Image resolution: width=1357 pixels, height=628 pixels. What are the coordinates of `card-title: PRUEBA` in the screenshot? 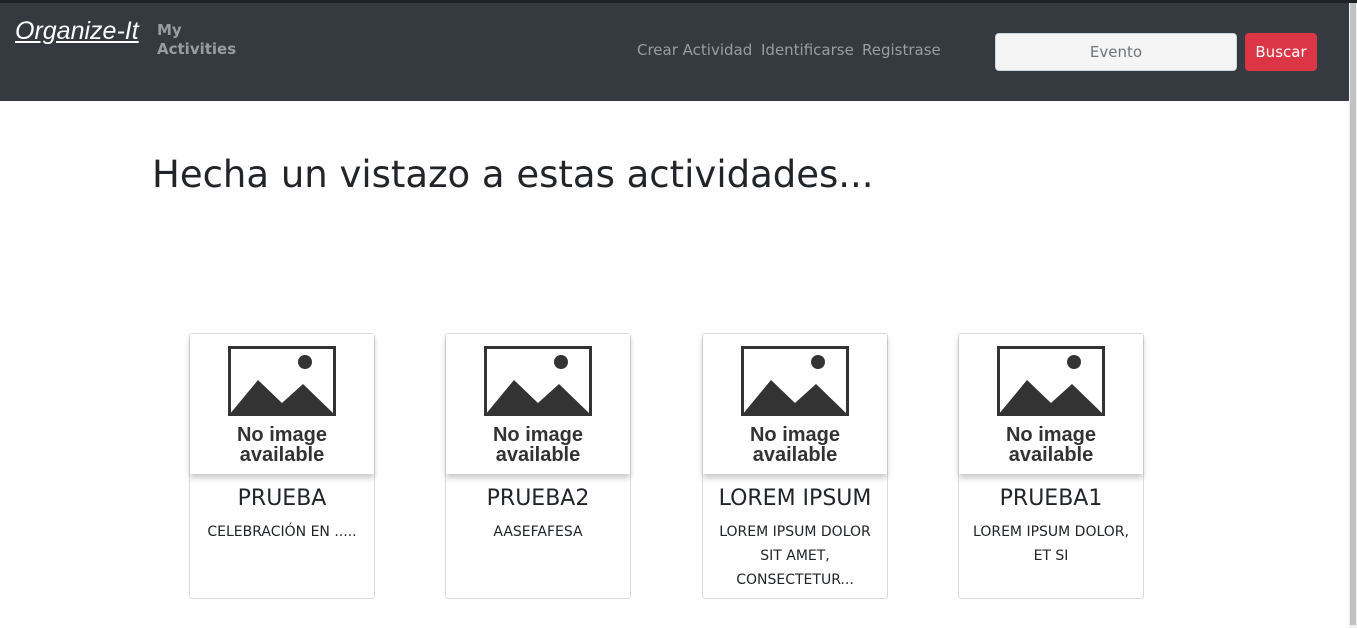 It's located at (282, 498).